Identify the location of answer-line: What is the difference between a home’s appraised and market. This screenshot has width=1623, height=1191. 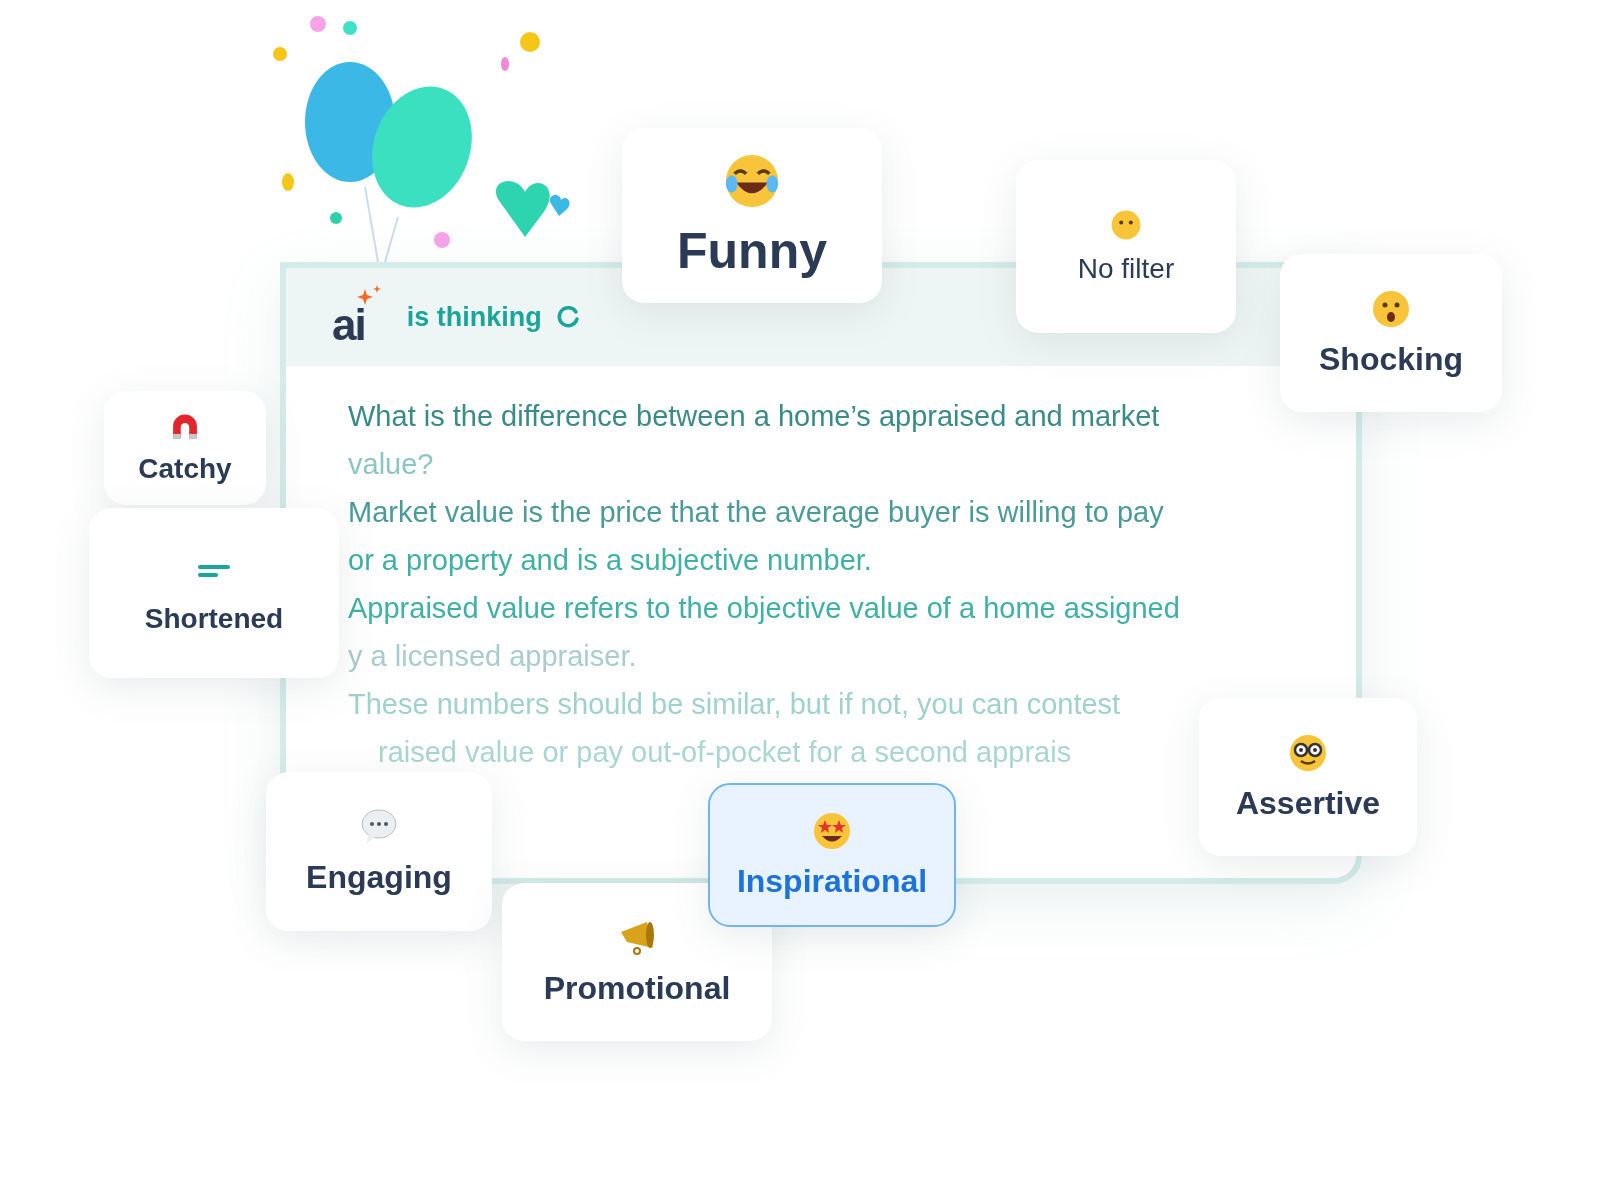
(754, 416).